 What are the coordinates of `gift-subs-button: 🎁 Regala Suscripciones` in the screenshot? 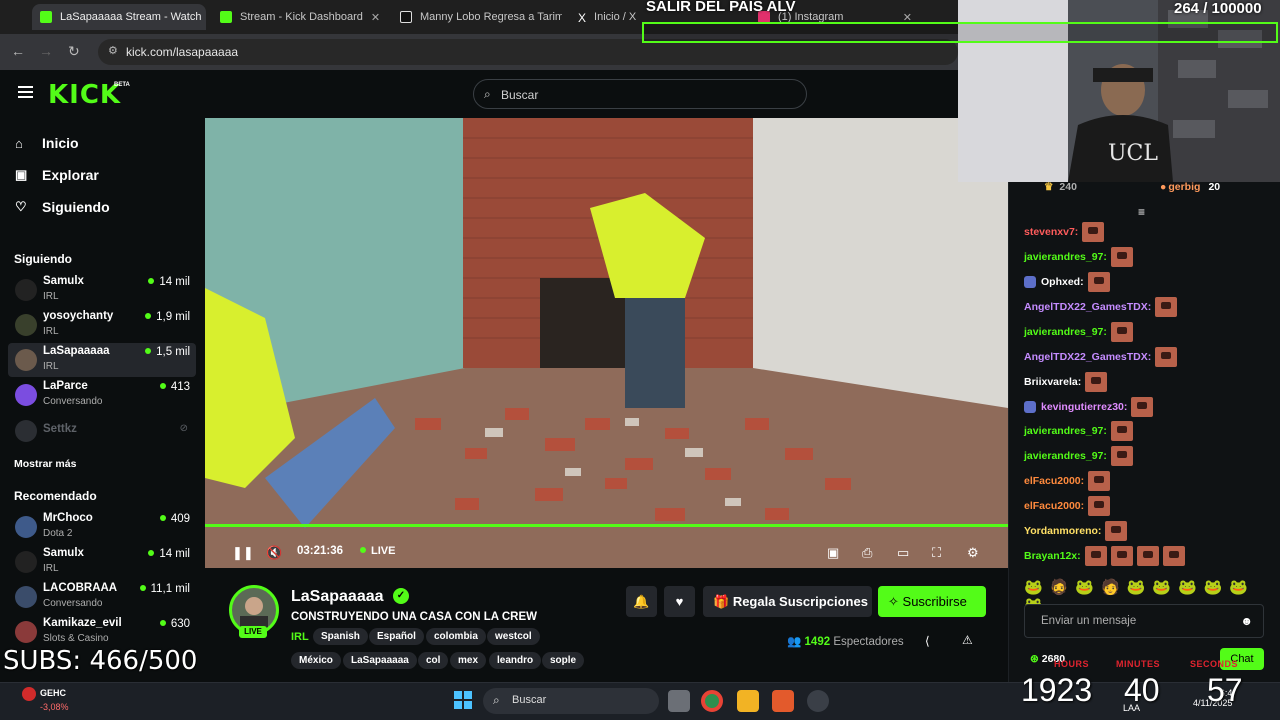 It's located at (787, 601).